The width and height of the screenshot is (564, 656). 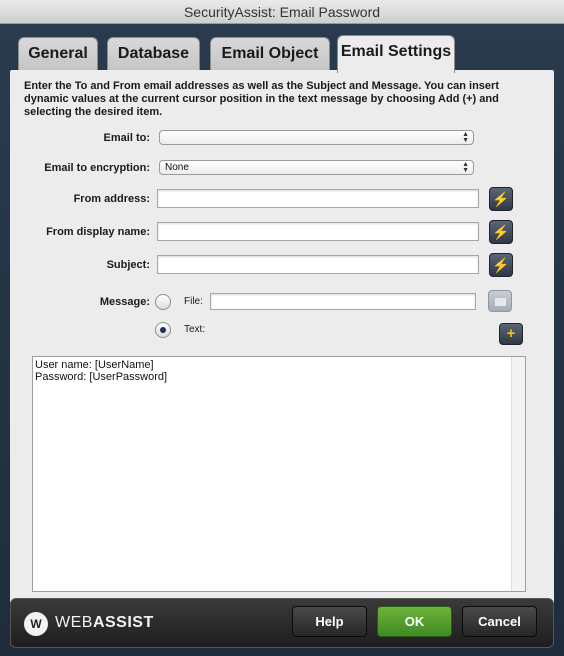 I want to click on tab-database: Database, so click(x=153, y=54).